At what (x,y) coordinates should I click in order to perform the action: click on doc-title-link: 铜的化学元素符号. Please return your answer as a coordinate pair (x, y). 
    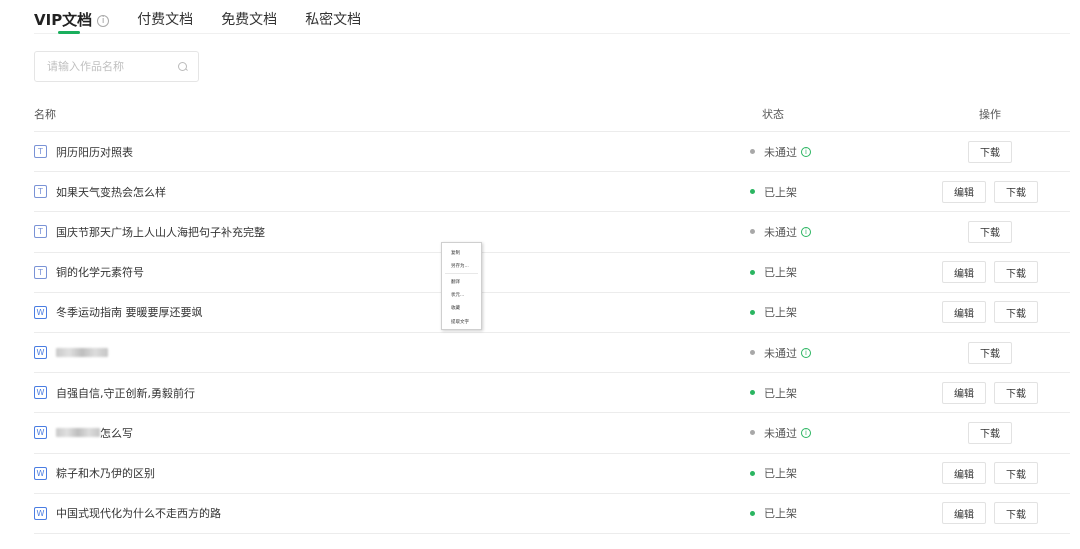
    Looking at the image, I should click on (100, 272).